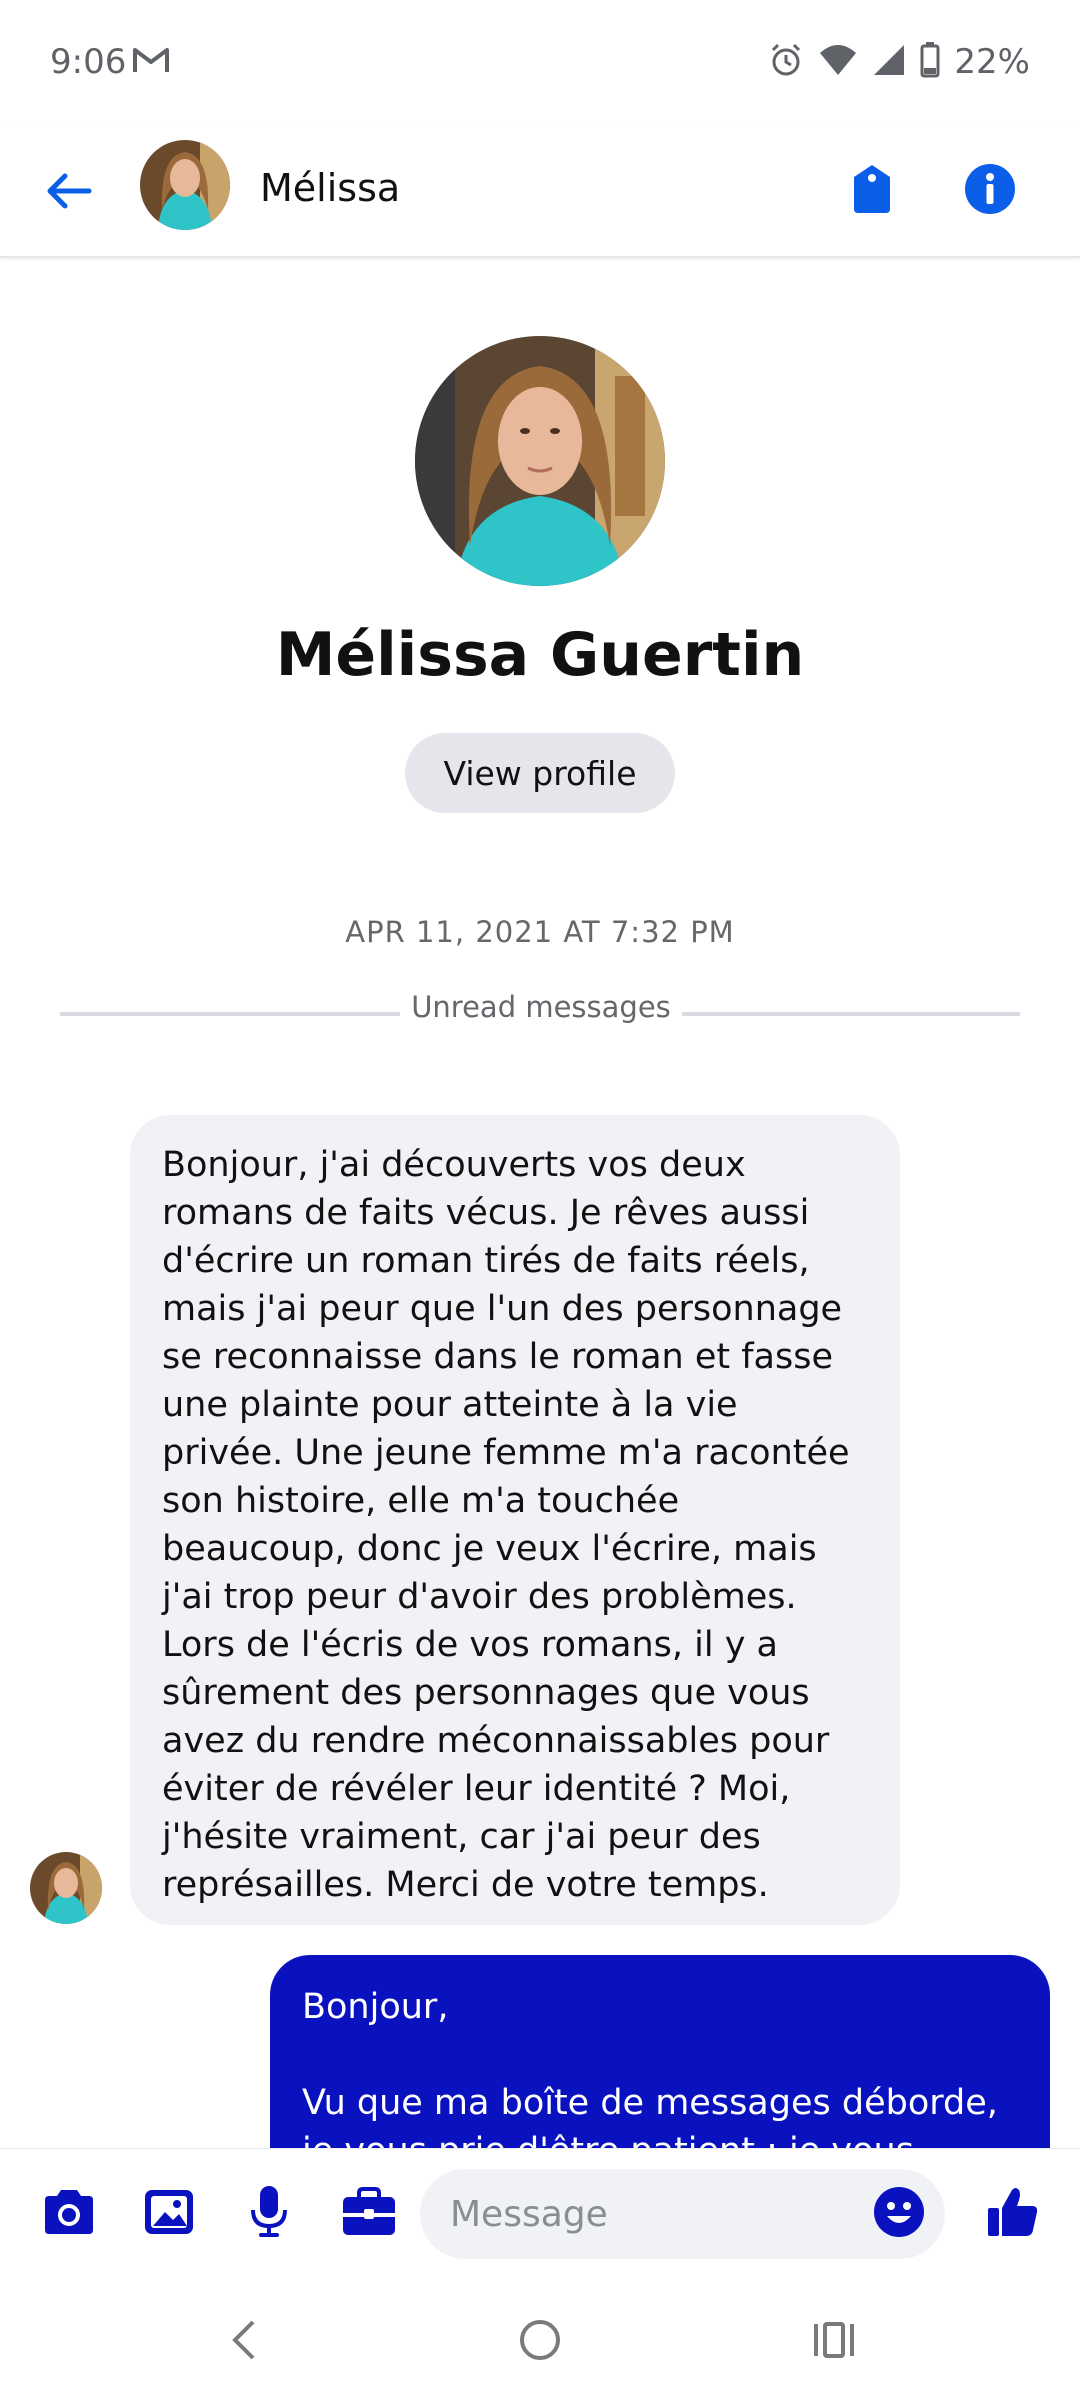 Image resolution: width=1080 pixels, height=2400 pixels. I want to click on nav-recents-icon, so click(834, 2342).